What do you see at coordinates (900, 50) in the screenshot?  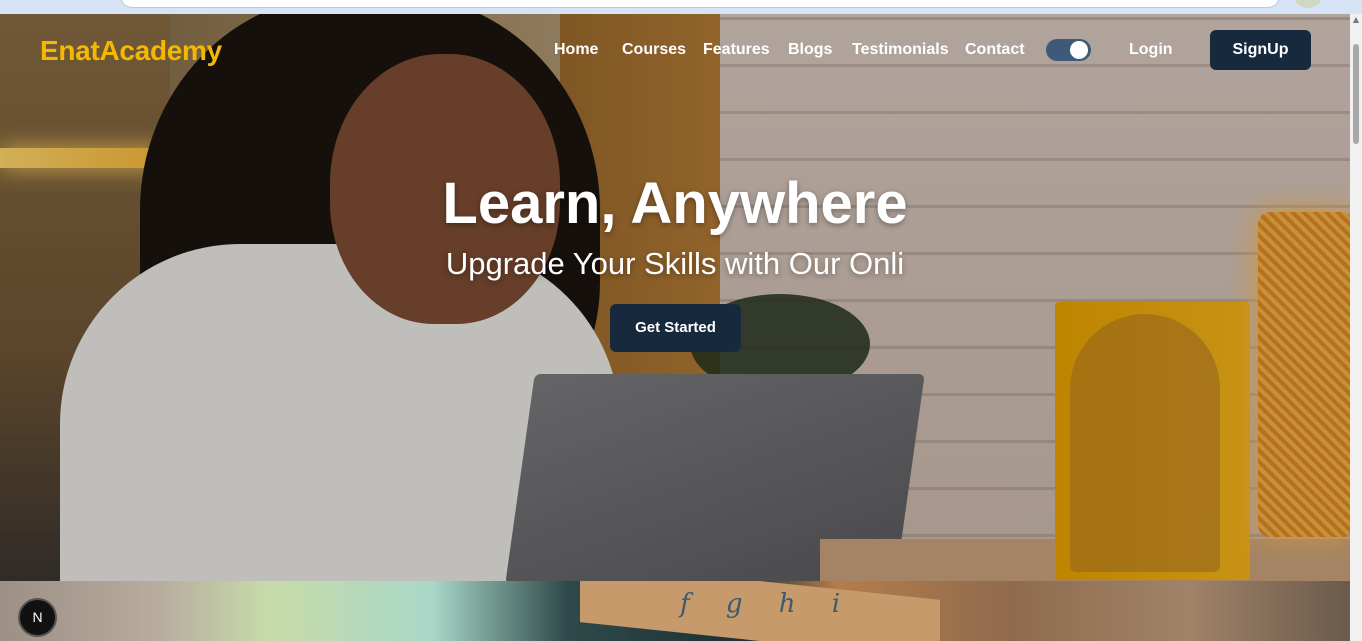 I see `nav-link-testimonials: Testimonials` at bounding box center [900, 50].